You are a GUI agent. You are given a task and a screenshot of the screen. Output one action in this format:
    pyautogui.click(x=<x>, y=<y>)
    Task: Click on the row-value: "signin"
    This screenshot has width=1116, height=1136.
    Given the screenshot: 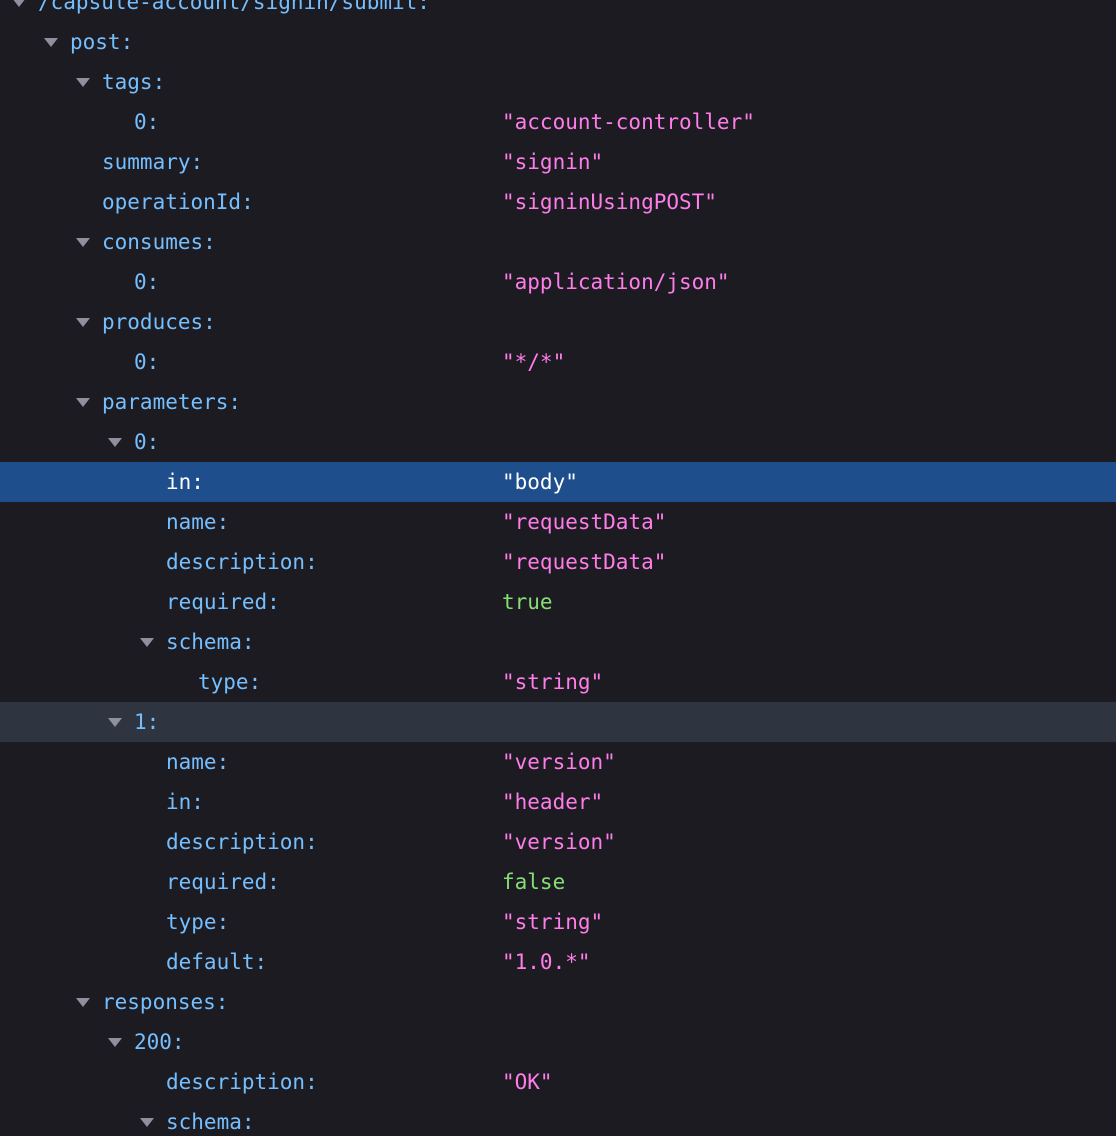 What is the action you would take?
    pyautogui.click(x=553, y=162)
    